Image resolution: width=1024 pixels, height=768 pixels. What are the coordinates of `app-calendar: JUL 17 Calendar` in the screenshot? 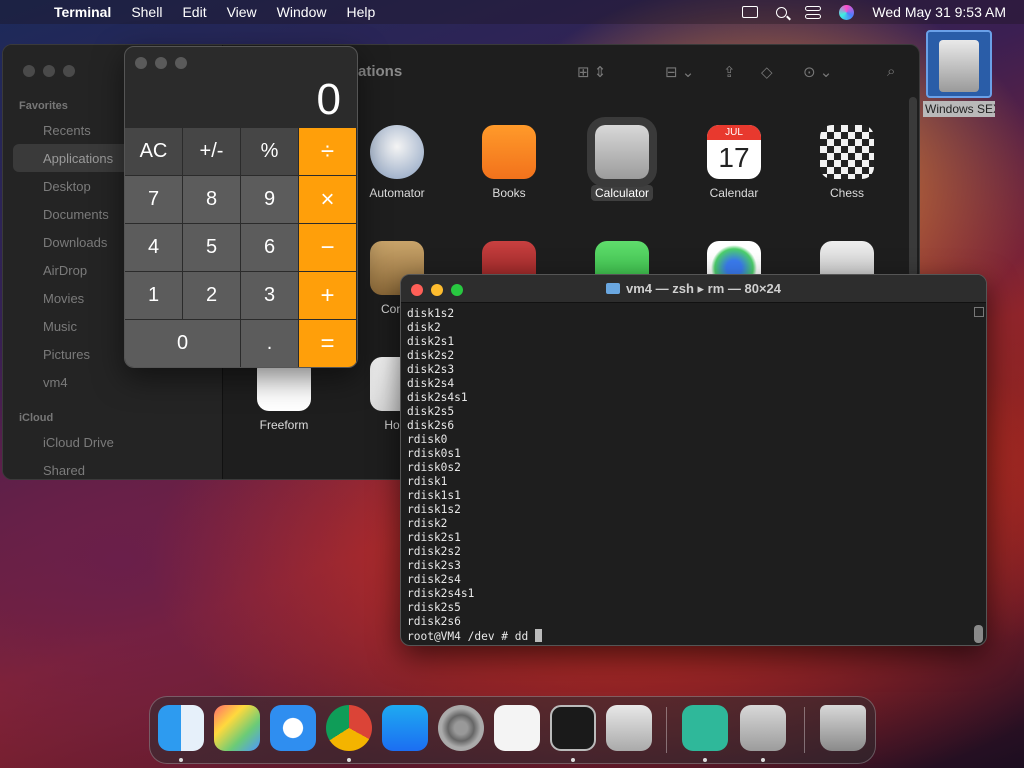 It's located at (734, 163).